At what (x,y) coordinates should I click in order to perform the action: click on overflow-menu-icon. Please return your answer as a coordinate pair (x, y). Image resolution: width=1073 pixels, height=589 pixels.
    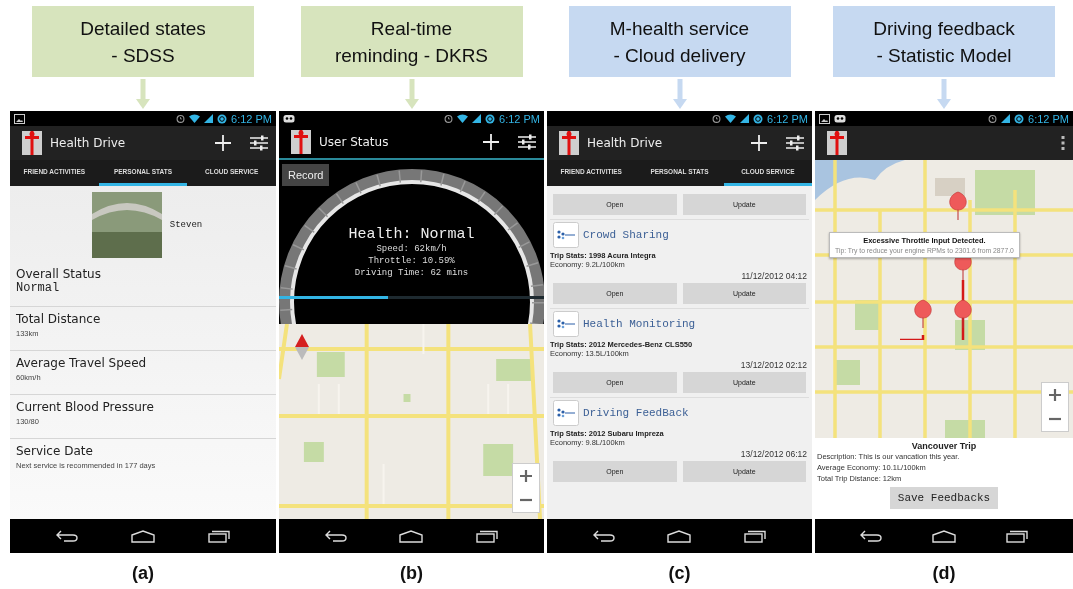
    Looking at the image, I should click on (1063, 143).